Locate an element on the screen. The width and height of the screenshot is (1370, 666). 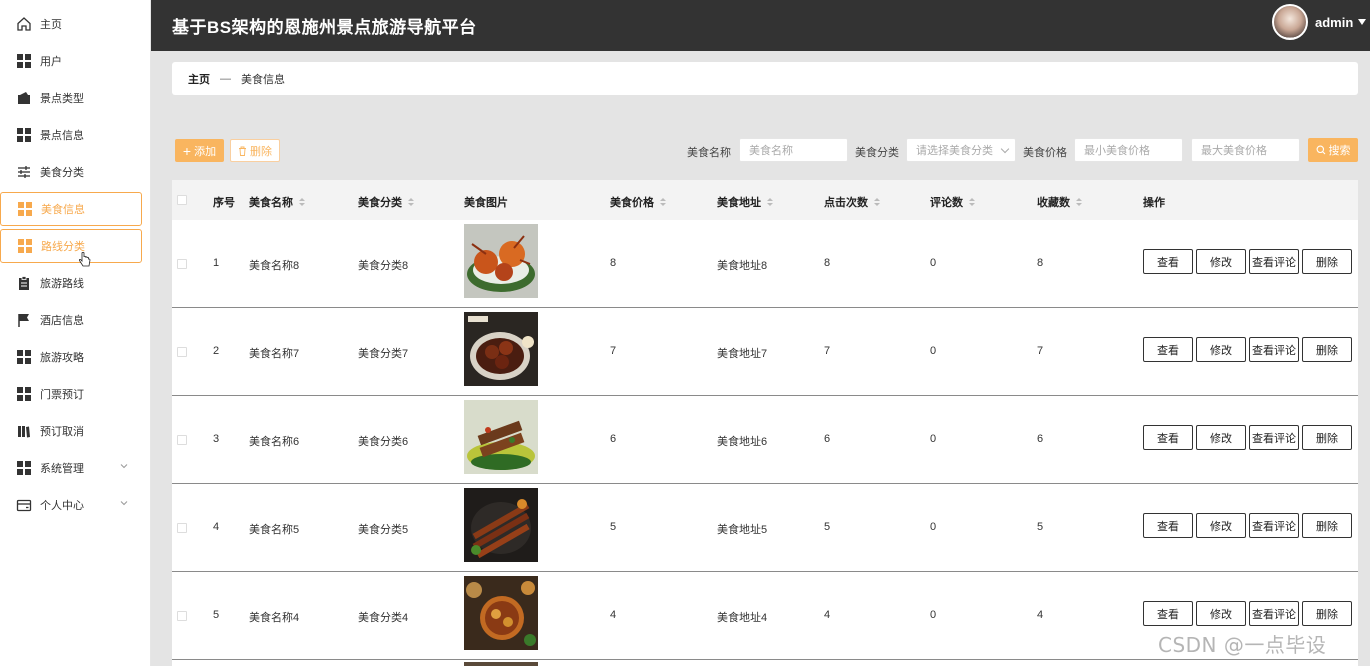
cell-name: 美食名称4 is located at coordinates (274, 618).